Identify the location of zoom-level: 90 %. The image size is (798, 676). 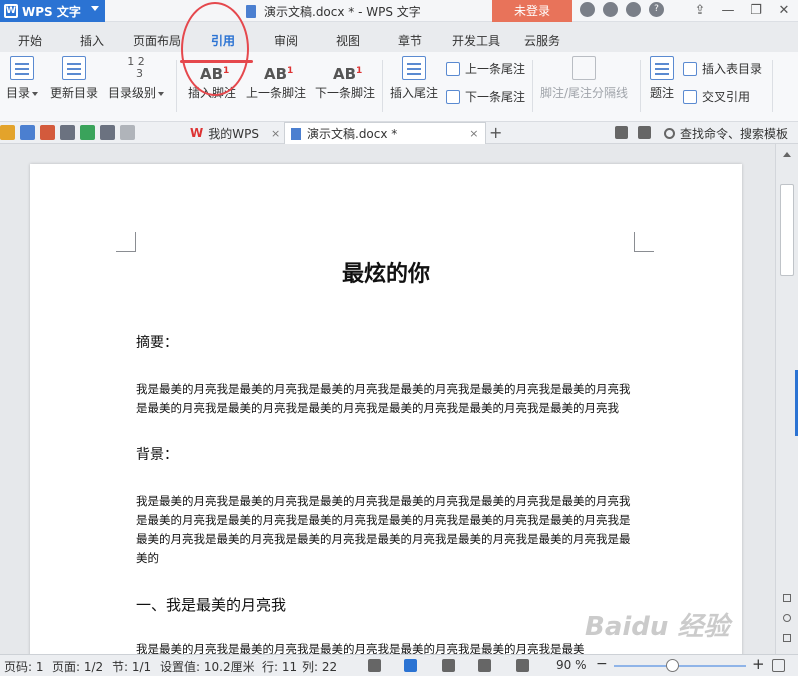
(571, 665).